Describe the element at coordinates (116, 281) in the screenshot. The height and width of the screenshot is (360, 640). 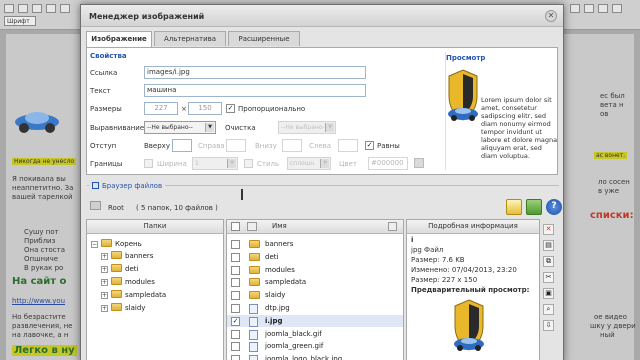
I see `folder-icon` at that location.